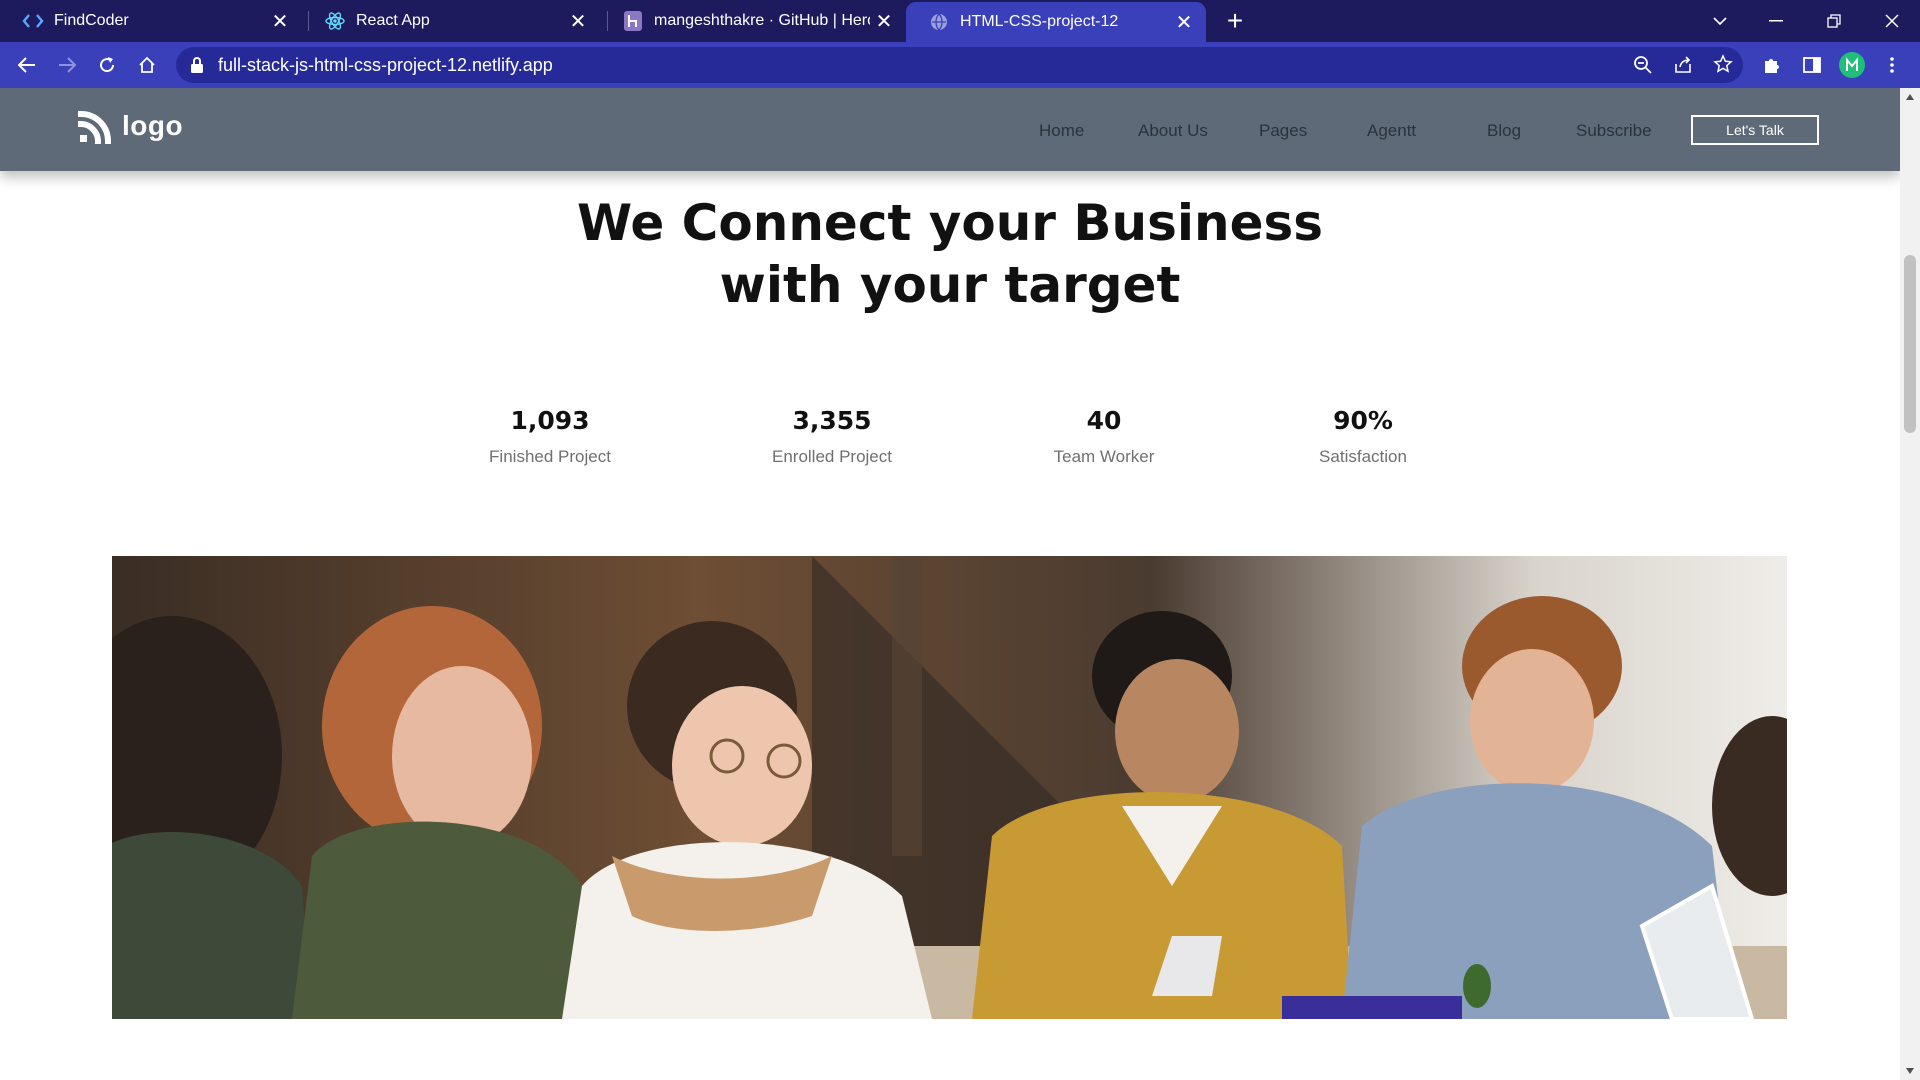 The image size is (1920, 1080). What do you see at coordinates (95, 127) in the screenshot?
I see `logo-rss-icon` at bounding box center [95, 127].